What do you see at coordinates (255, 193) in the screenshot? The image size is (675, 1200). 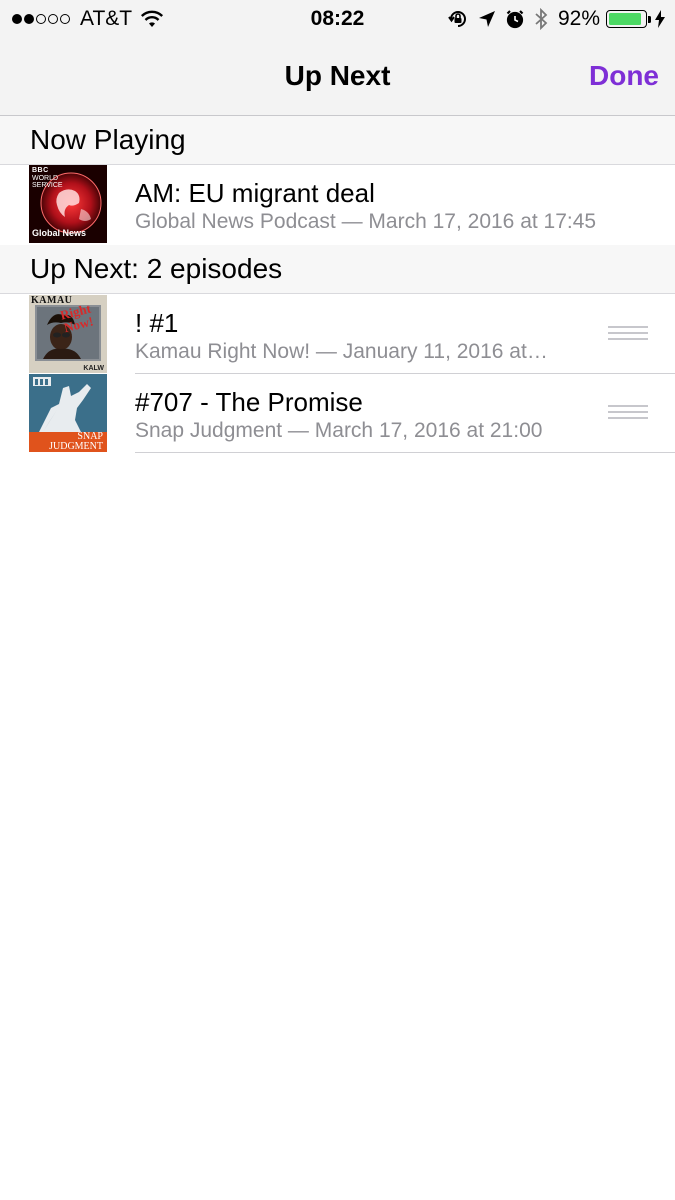 I see `episode-title: AM: EU migrant deal` at bounding box center [255, 193].